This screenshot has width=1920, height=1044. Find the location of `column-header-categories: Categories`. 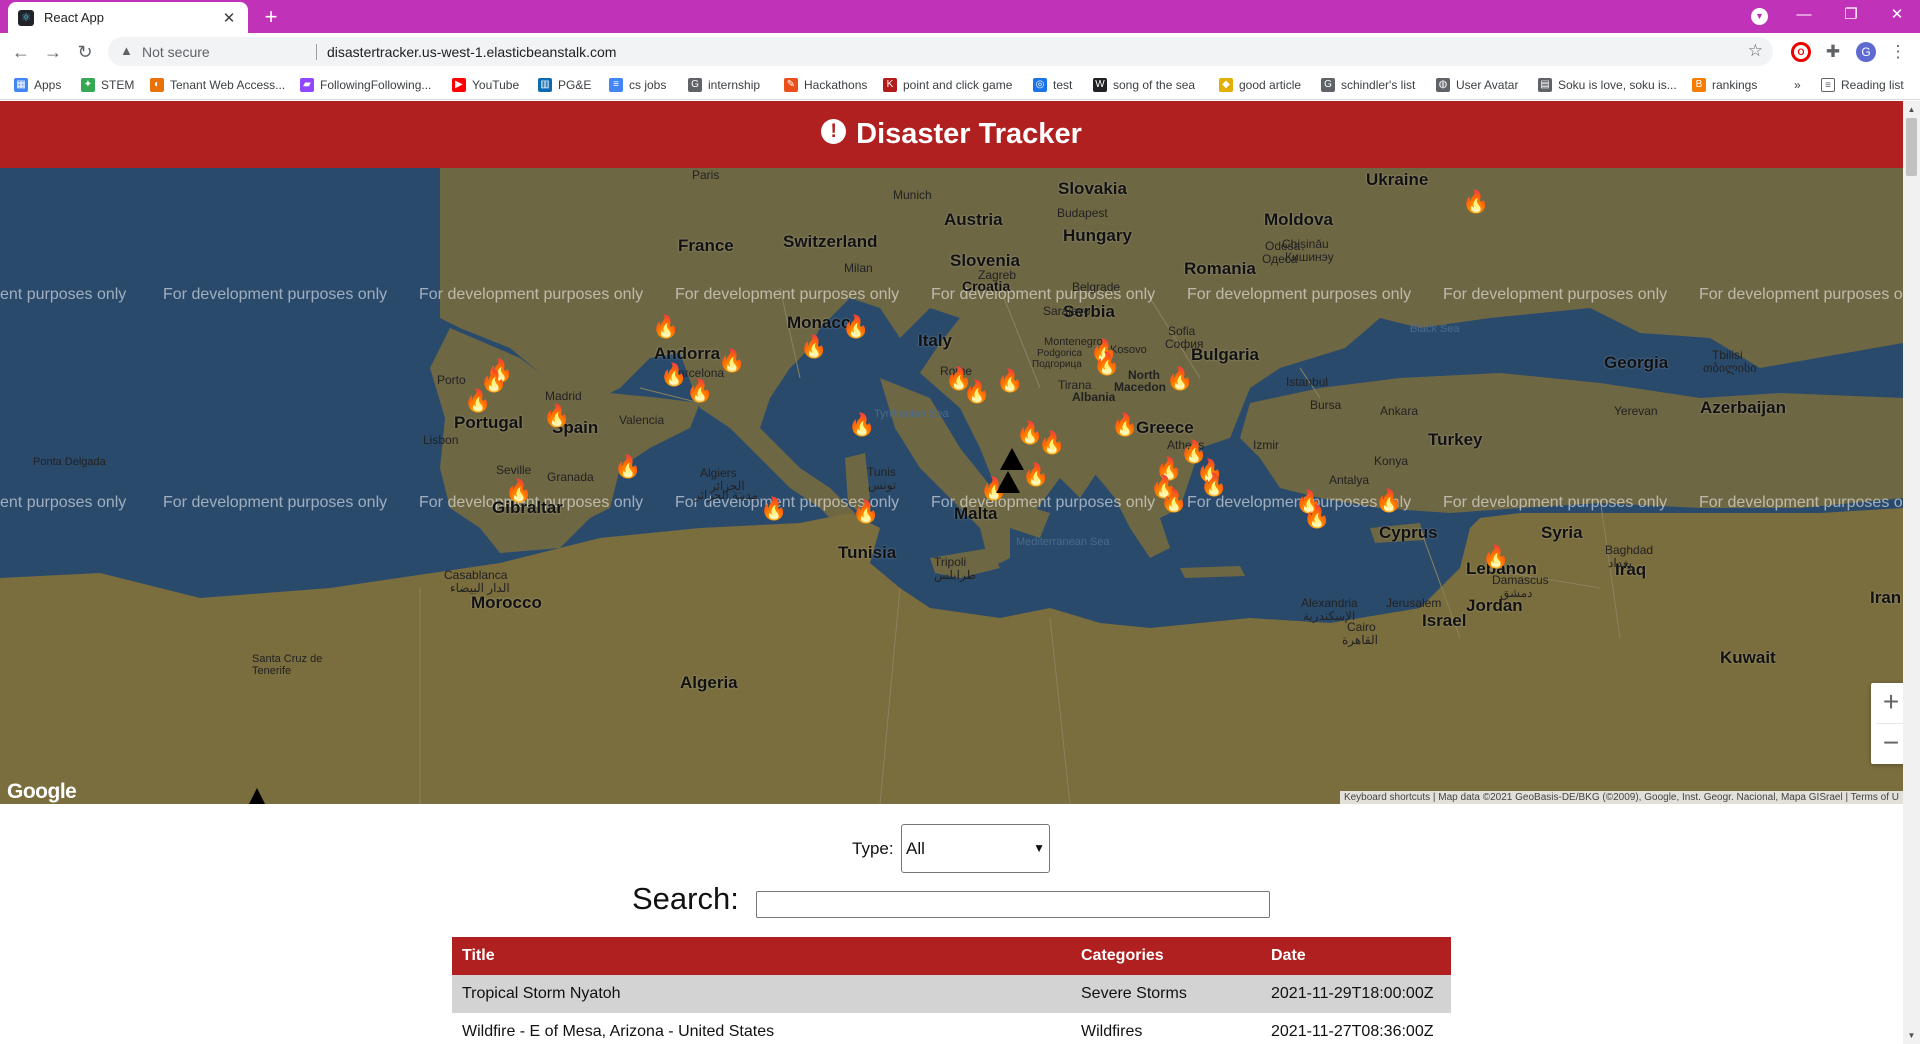

column-header-categories: Categories is located at coordinates (1122, 956).